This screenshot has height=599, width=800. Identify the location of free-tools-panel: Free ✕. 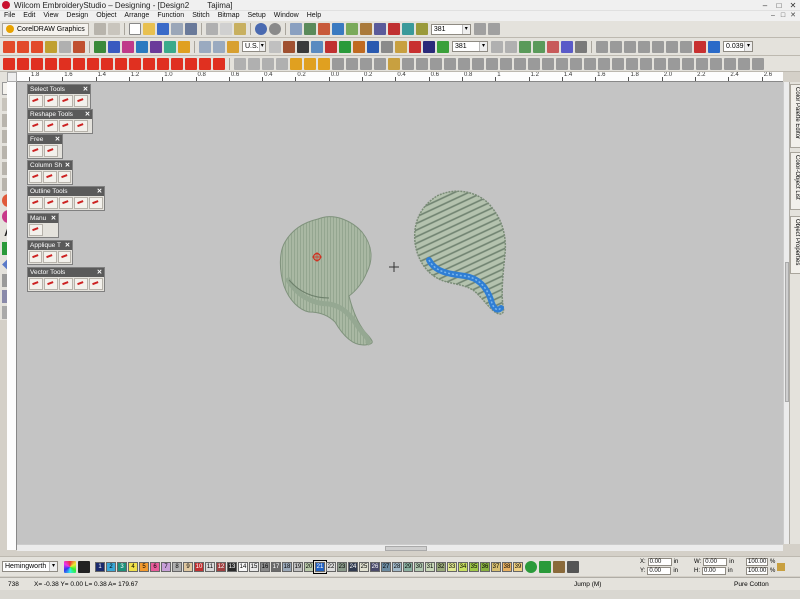
(45, 146).